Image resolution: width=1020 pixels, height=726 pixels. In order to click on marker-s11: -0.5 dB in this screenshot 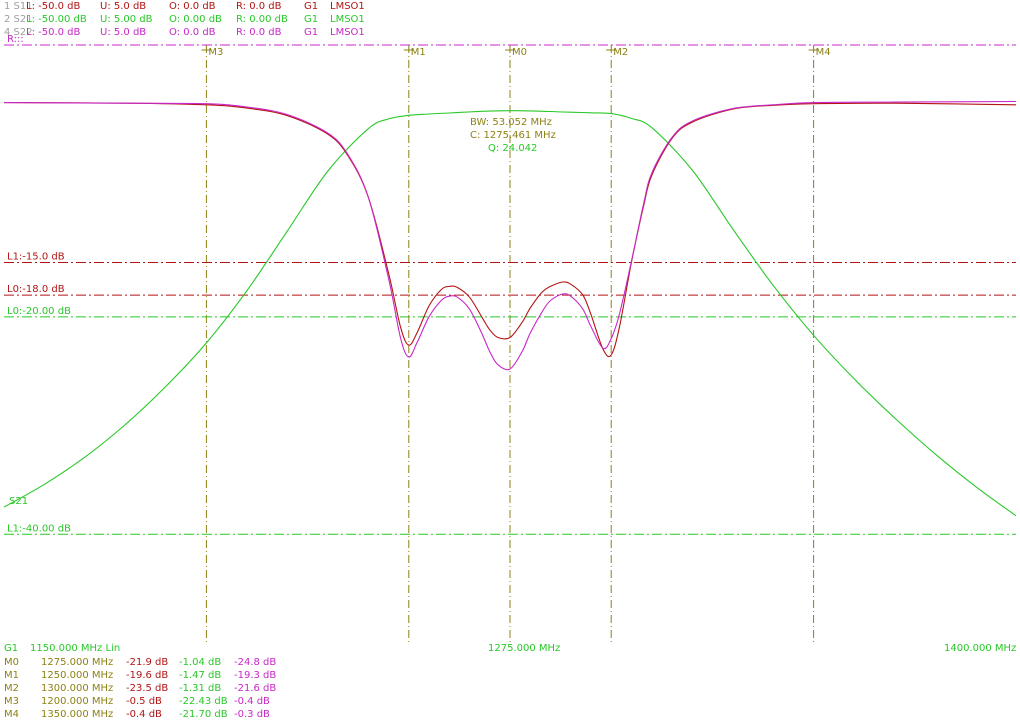, I will do `click(144, 701)`.